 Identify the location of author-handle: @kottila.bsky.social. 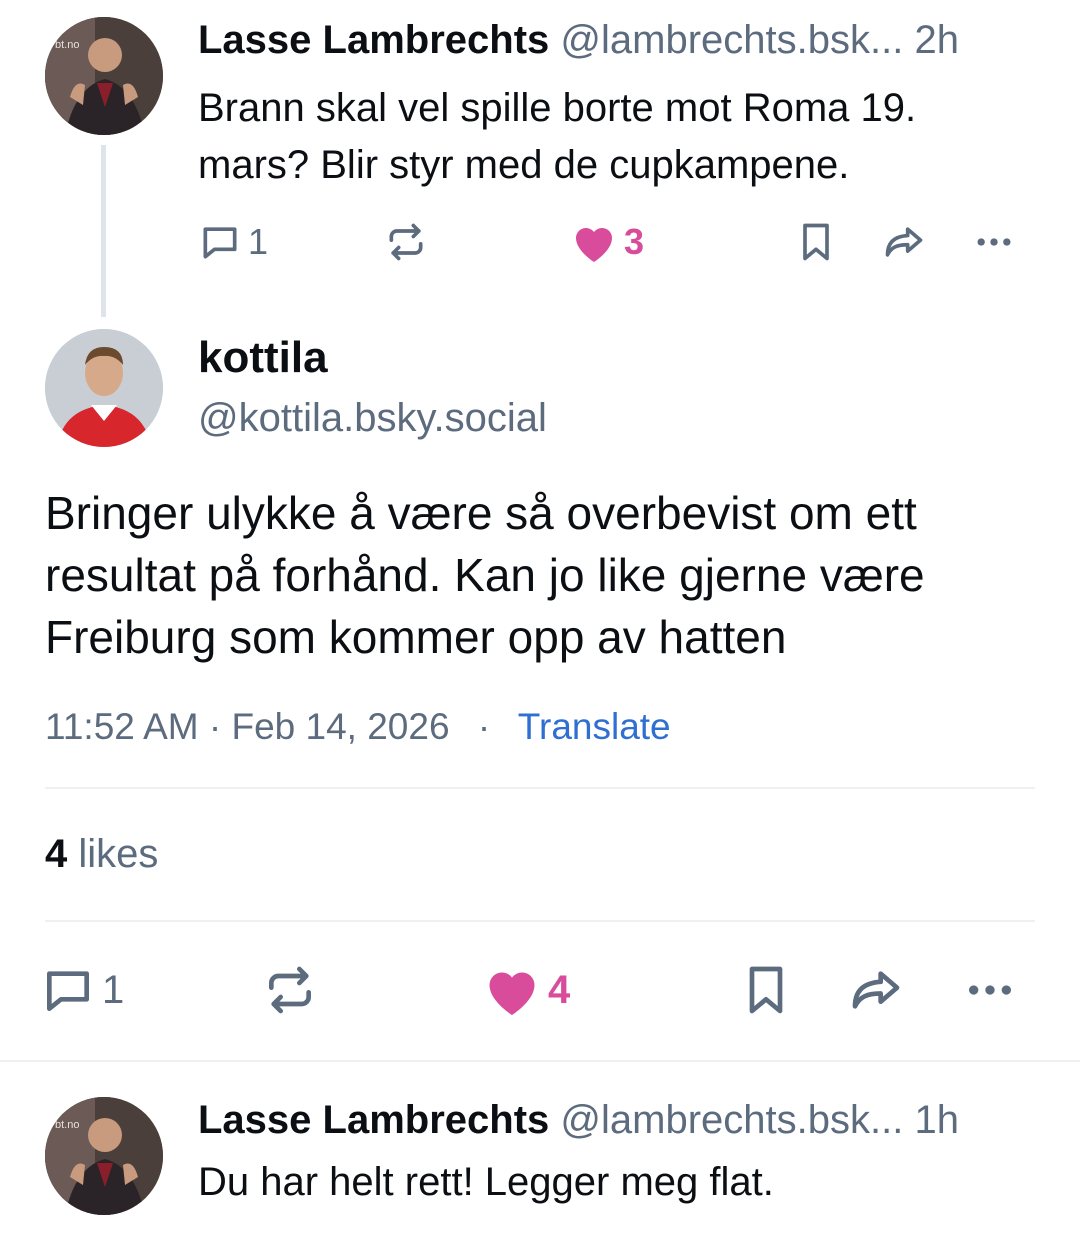
(372, 418).